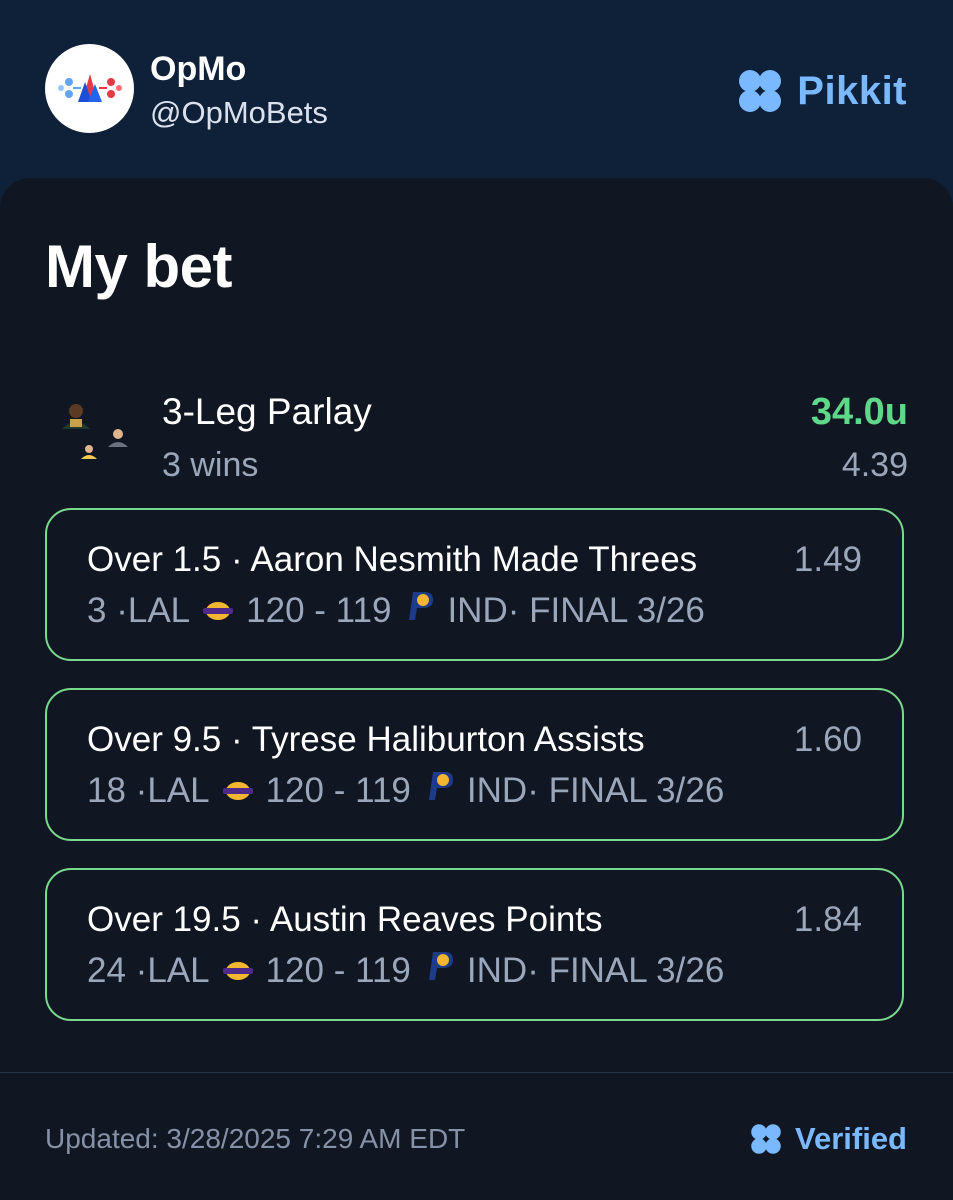  Describe the element at coordinates (366, 739) in the screenshot. I see `leg-title: Over 9.5 · Tyrese Haliburton Assists` at that location.